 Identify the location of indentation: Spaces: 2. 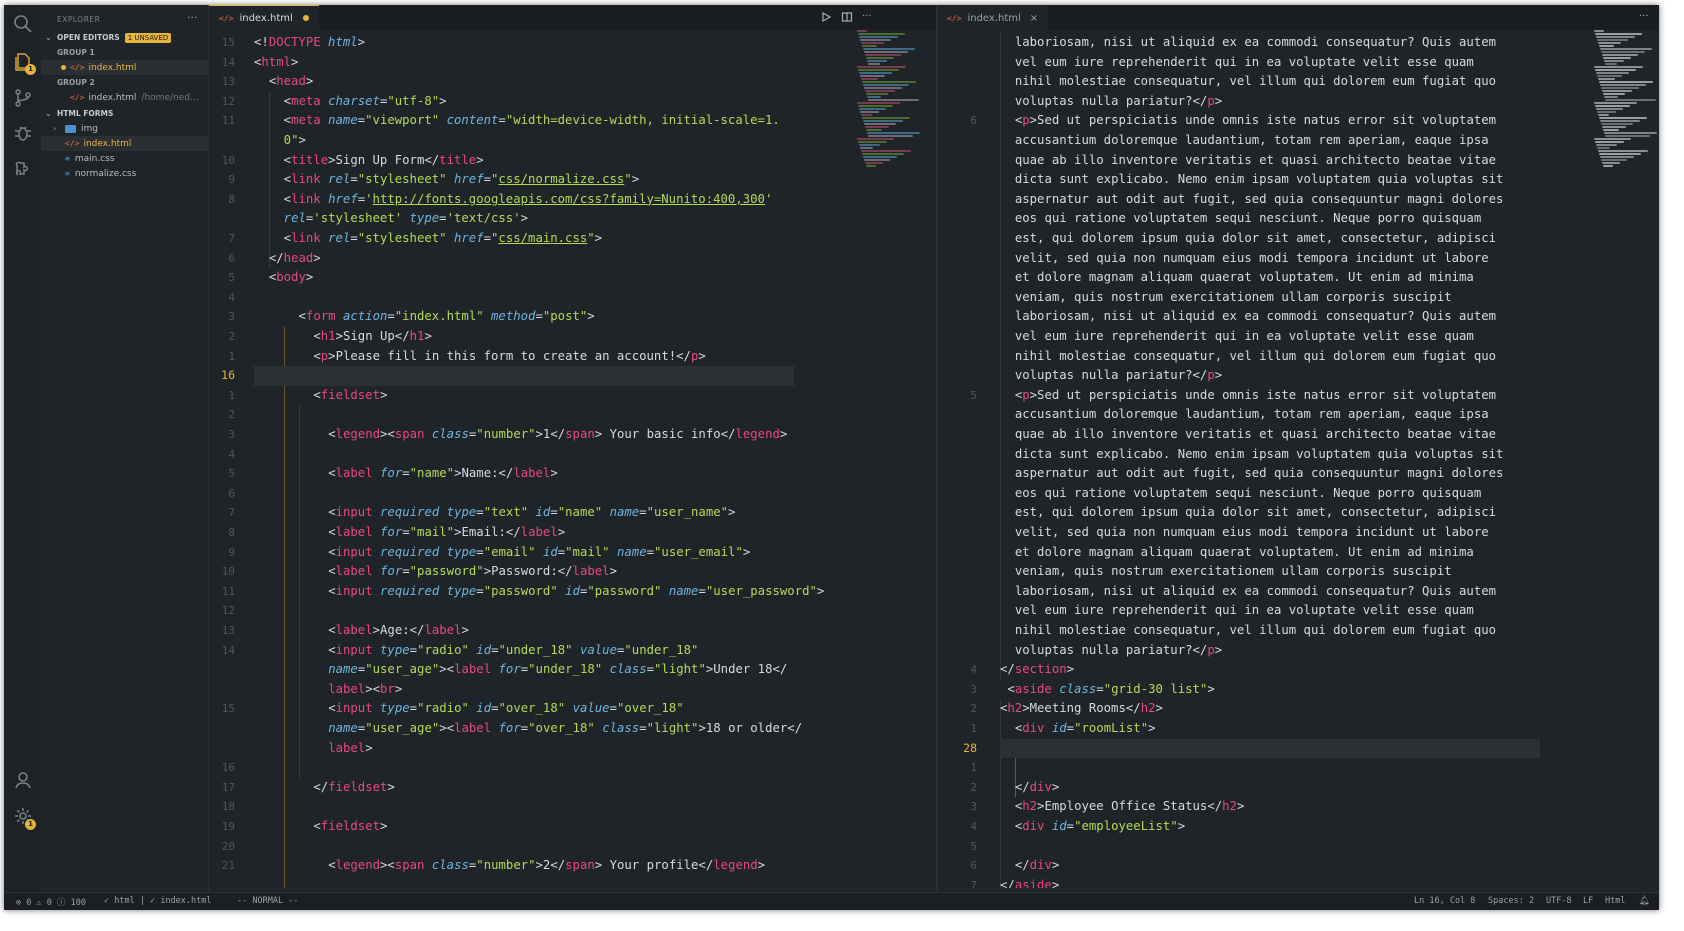
(1511, 901).